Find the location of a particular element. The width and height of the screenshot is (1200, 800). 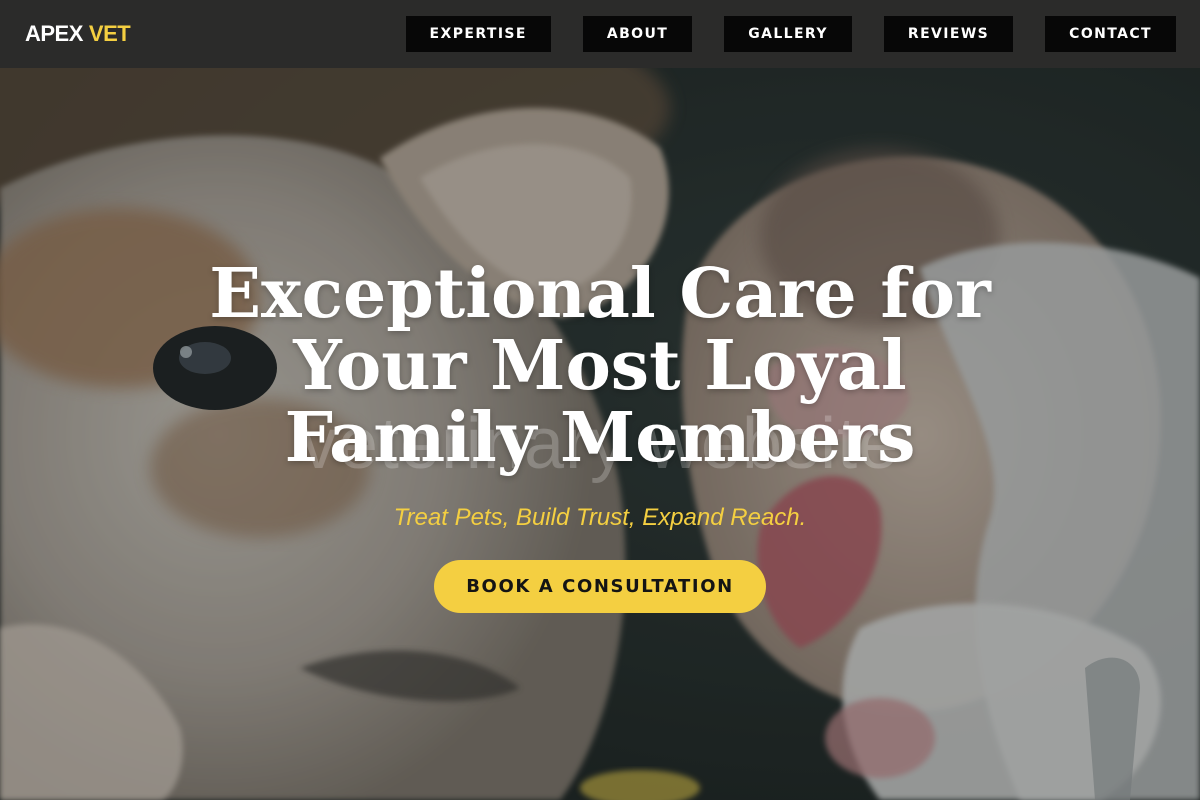

hero-tagline: Treat Pets, Build Trust, Expand Reach. is located at coordinates (600, 517).